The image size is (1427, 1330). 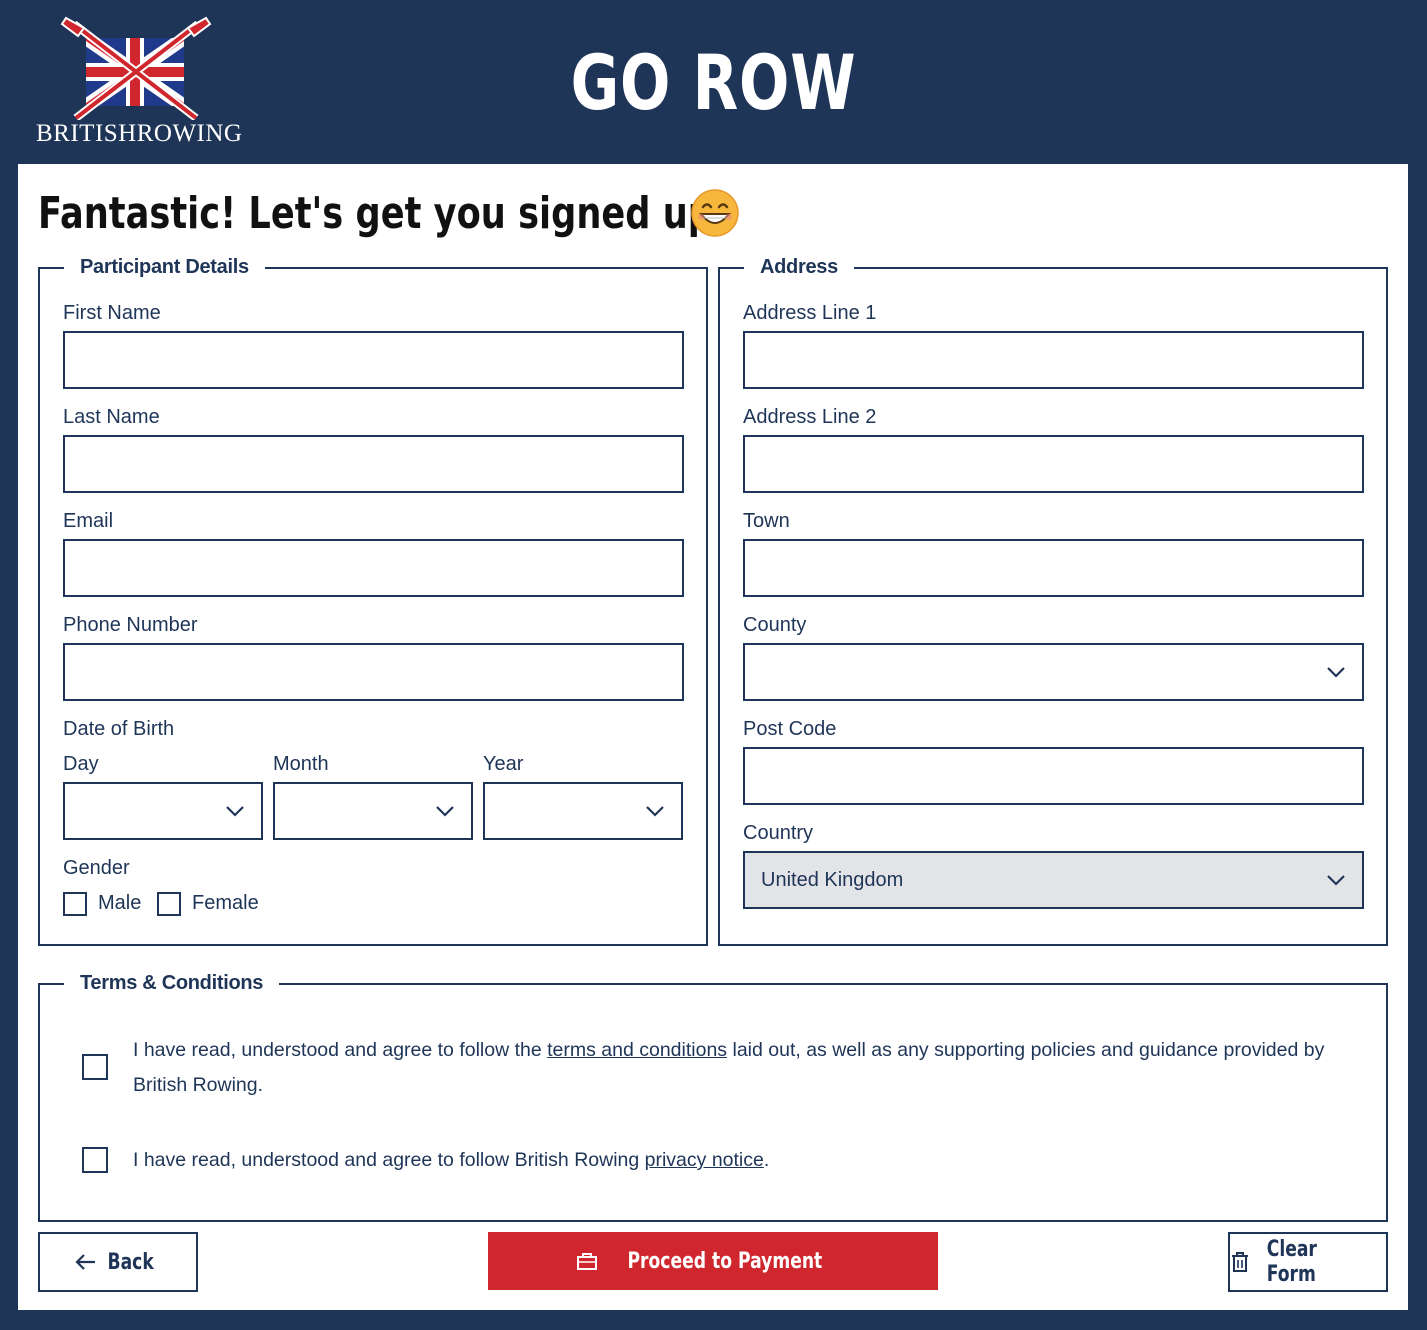 I want to click on terms-and-conditions-link: terms and conditions, so click(x=637, y=1050).